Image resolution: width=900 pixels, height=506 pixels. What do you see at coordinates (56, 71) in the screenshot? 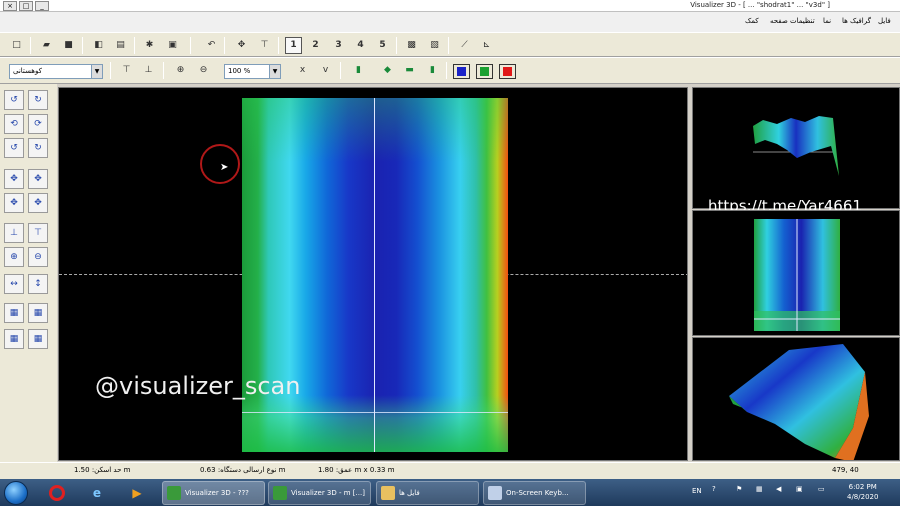
I see `preset-select: کوهستانی ▼` at bounding box center [56, 71].